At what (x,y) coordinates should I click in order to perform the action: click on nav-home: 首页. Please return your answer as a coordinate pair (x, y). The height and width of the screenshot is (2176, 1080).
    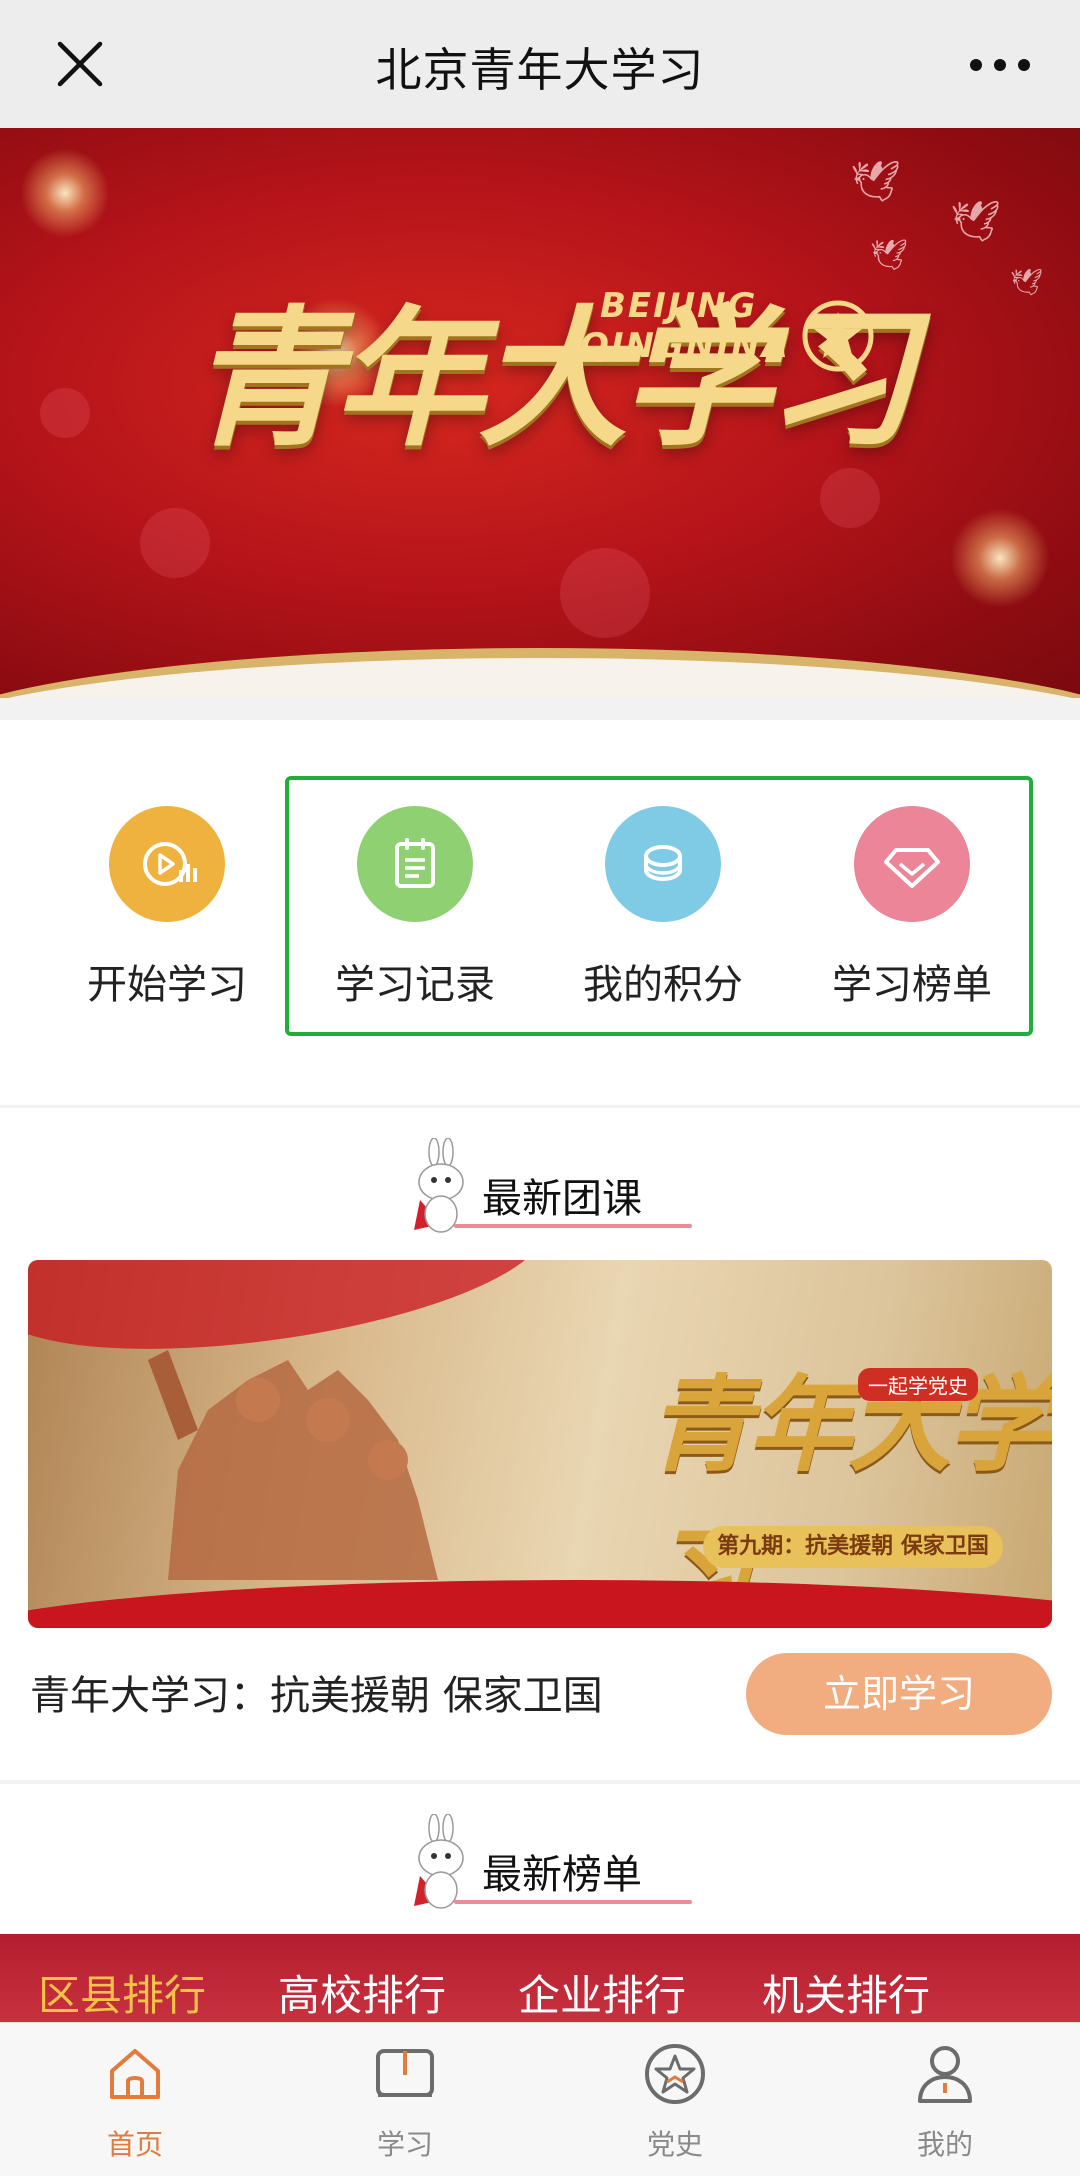
    Looking at the image, I should click on (135, 2102).